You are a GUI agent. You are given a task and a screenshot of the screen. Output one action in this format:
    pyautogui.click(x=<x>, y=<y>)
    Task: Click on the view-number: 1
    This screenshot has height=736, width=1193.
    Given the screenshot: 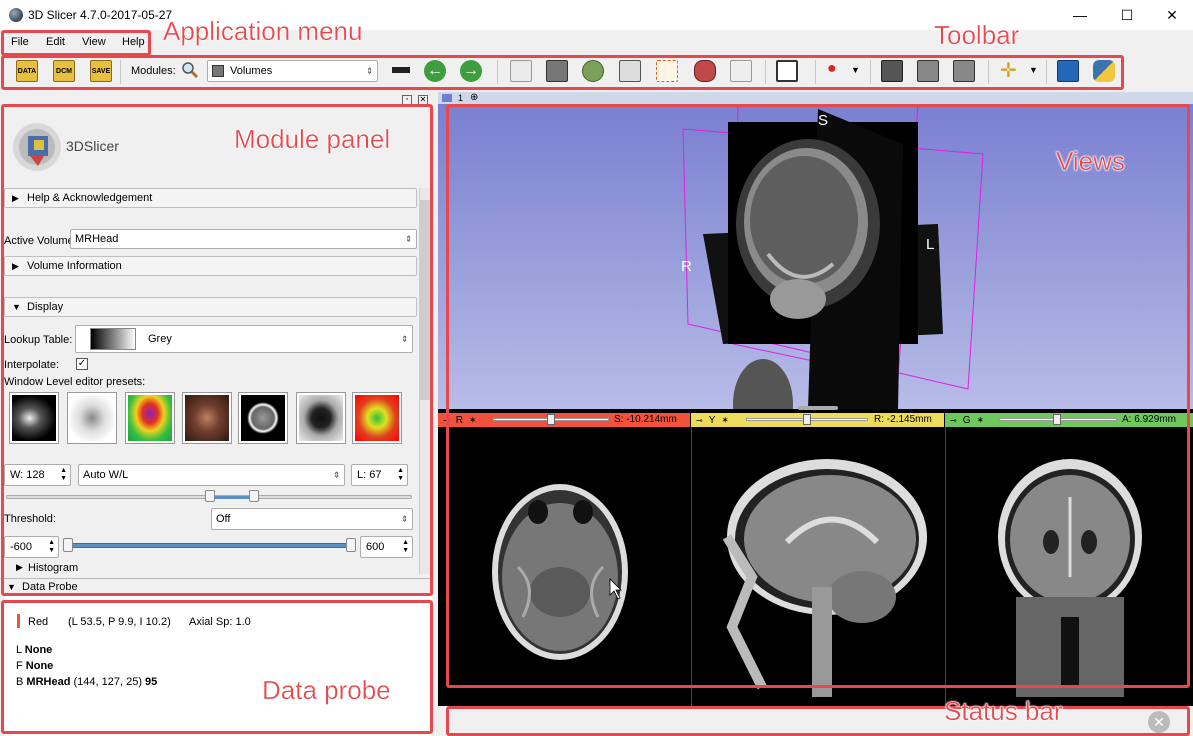 What is the action you would take?
    pyautogui.click(x=461, y=98)
    